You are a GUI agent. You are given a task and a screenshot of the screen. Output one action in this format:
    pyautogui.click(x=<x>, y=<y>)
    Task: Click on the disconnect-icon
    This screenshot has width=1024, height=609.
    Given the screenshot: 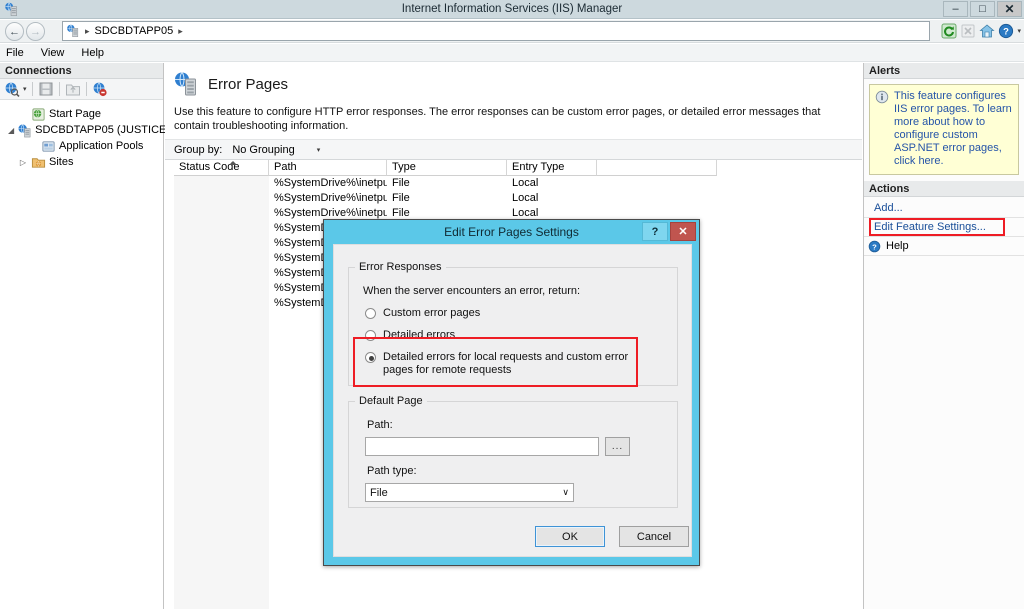 What is the action you would take?
    pyautogui.click(x=100, y=89)
    